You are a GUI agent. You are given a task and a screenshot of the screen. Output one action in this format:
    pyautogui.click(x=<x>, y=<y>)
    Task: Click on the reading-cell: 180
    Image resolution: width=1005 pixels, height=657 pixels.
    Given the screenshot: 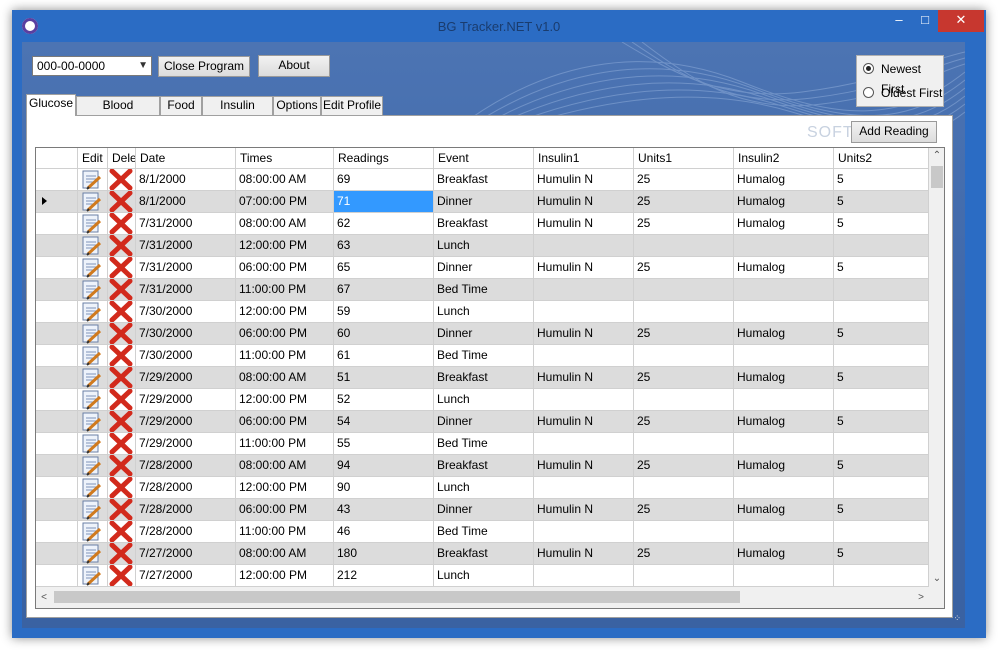 What is the action you would take?
    pyautogui.click(x=384, y=553)
    